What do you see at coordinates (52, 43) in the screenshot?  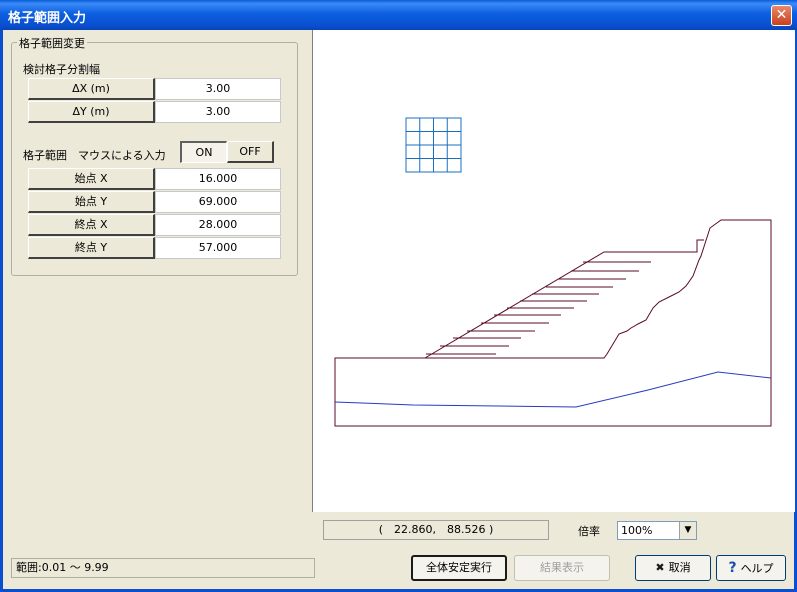 I see `group-legend: 格子範囲変更` at bounding box center [52, 43].